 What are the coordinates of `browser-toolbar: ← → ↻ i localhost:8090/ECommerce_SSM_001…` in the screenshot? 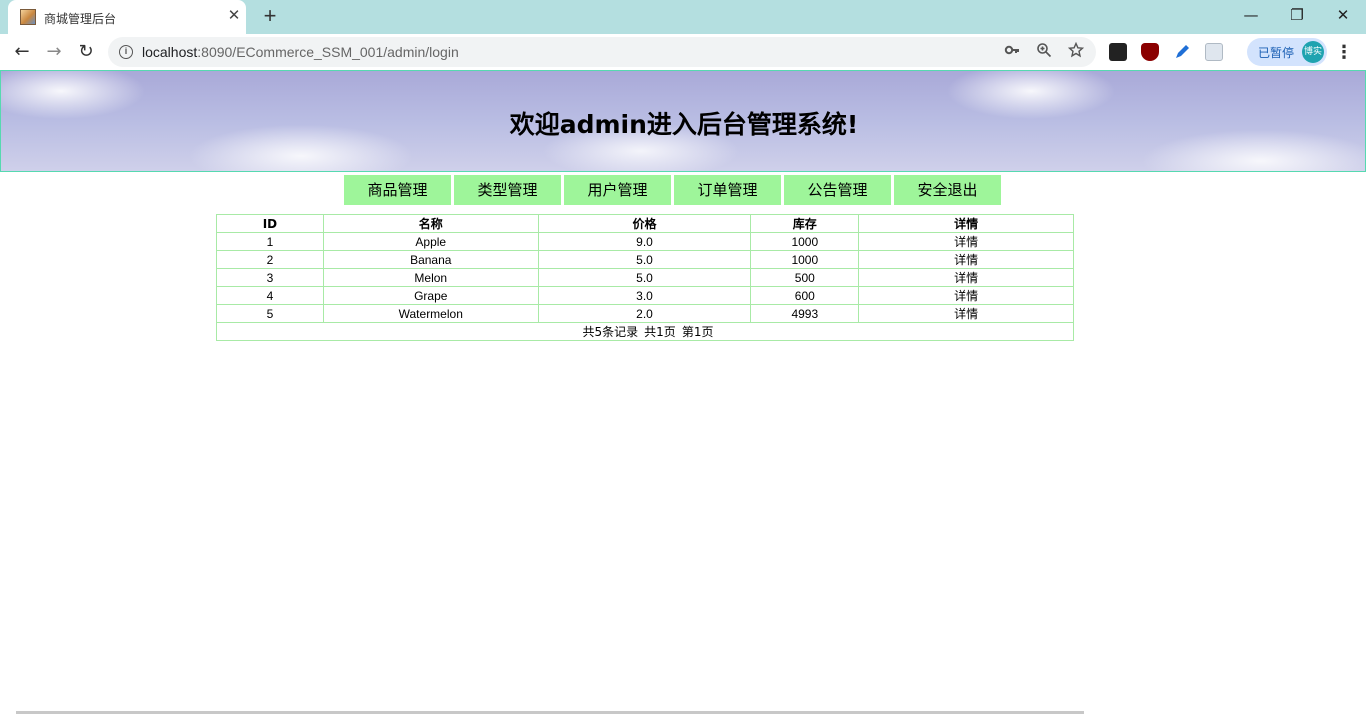 It's located at (683, 52).